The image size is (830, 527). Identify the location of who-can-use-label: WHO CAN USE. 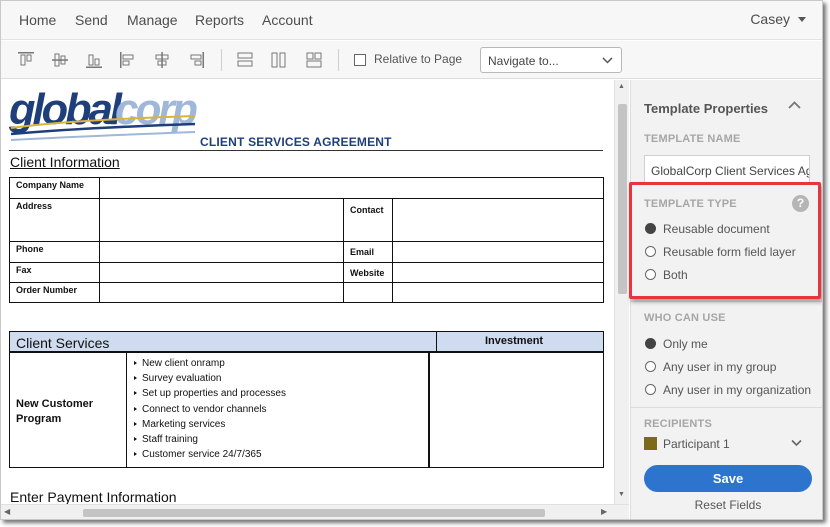
(685, 318).